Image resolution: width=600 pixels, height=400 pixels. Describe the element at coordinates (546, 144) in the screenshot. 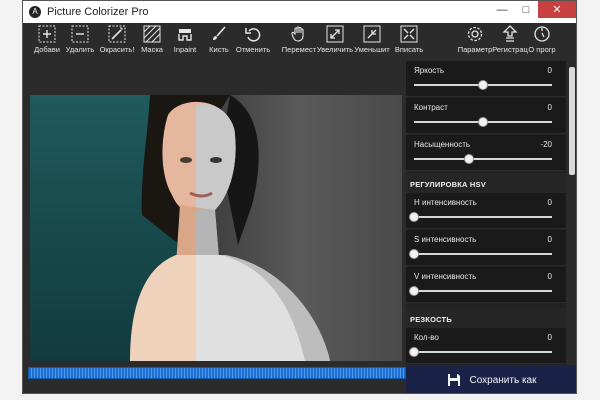

I see `saturation-value: -20` at that location.